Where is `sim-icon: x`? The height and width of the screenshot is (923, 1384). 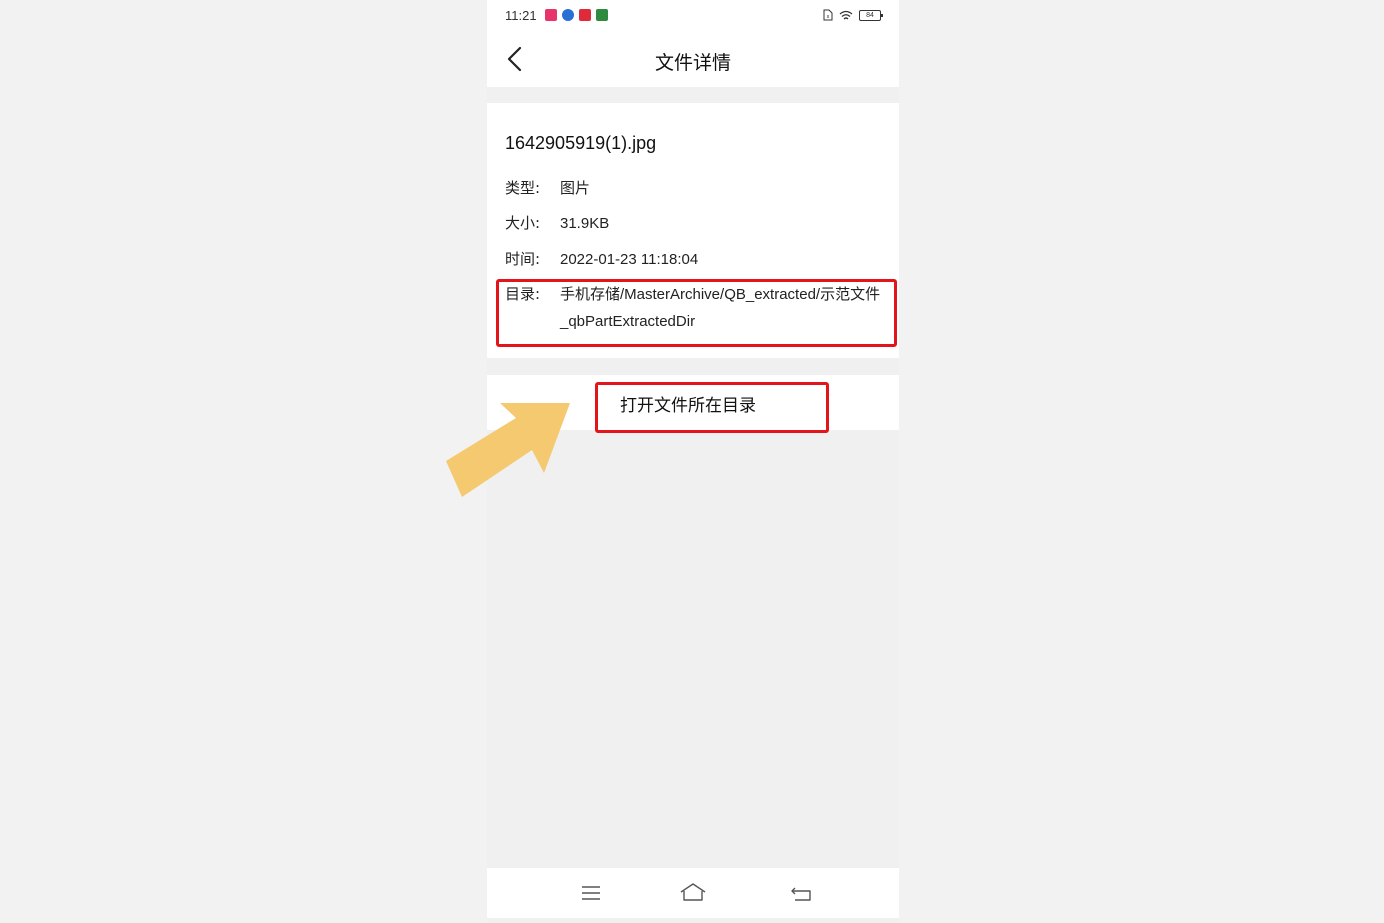
sim-icon: x is located at coordinates (828, 15).